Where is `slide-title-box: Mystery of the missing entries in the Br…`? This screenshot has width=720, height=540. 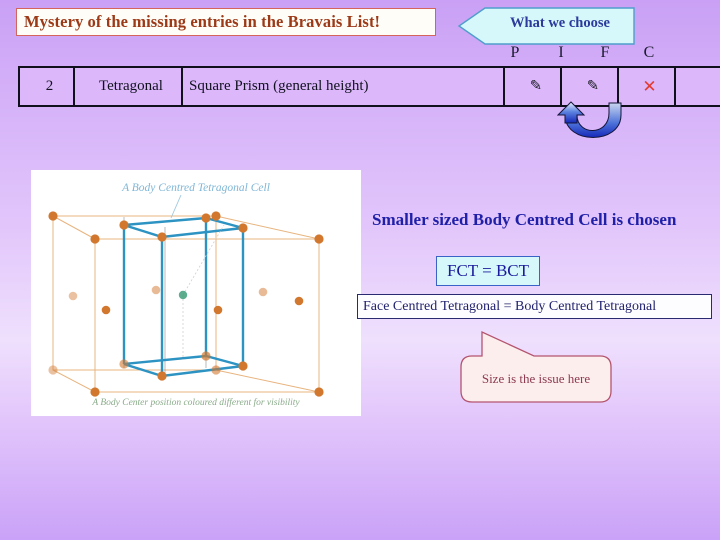 slide-title-box: Mystery of the missing entries in the Br… is located at coordinates (226, 22).